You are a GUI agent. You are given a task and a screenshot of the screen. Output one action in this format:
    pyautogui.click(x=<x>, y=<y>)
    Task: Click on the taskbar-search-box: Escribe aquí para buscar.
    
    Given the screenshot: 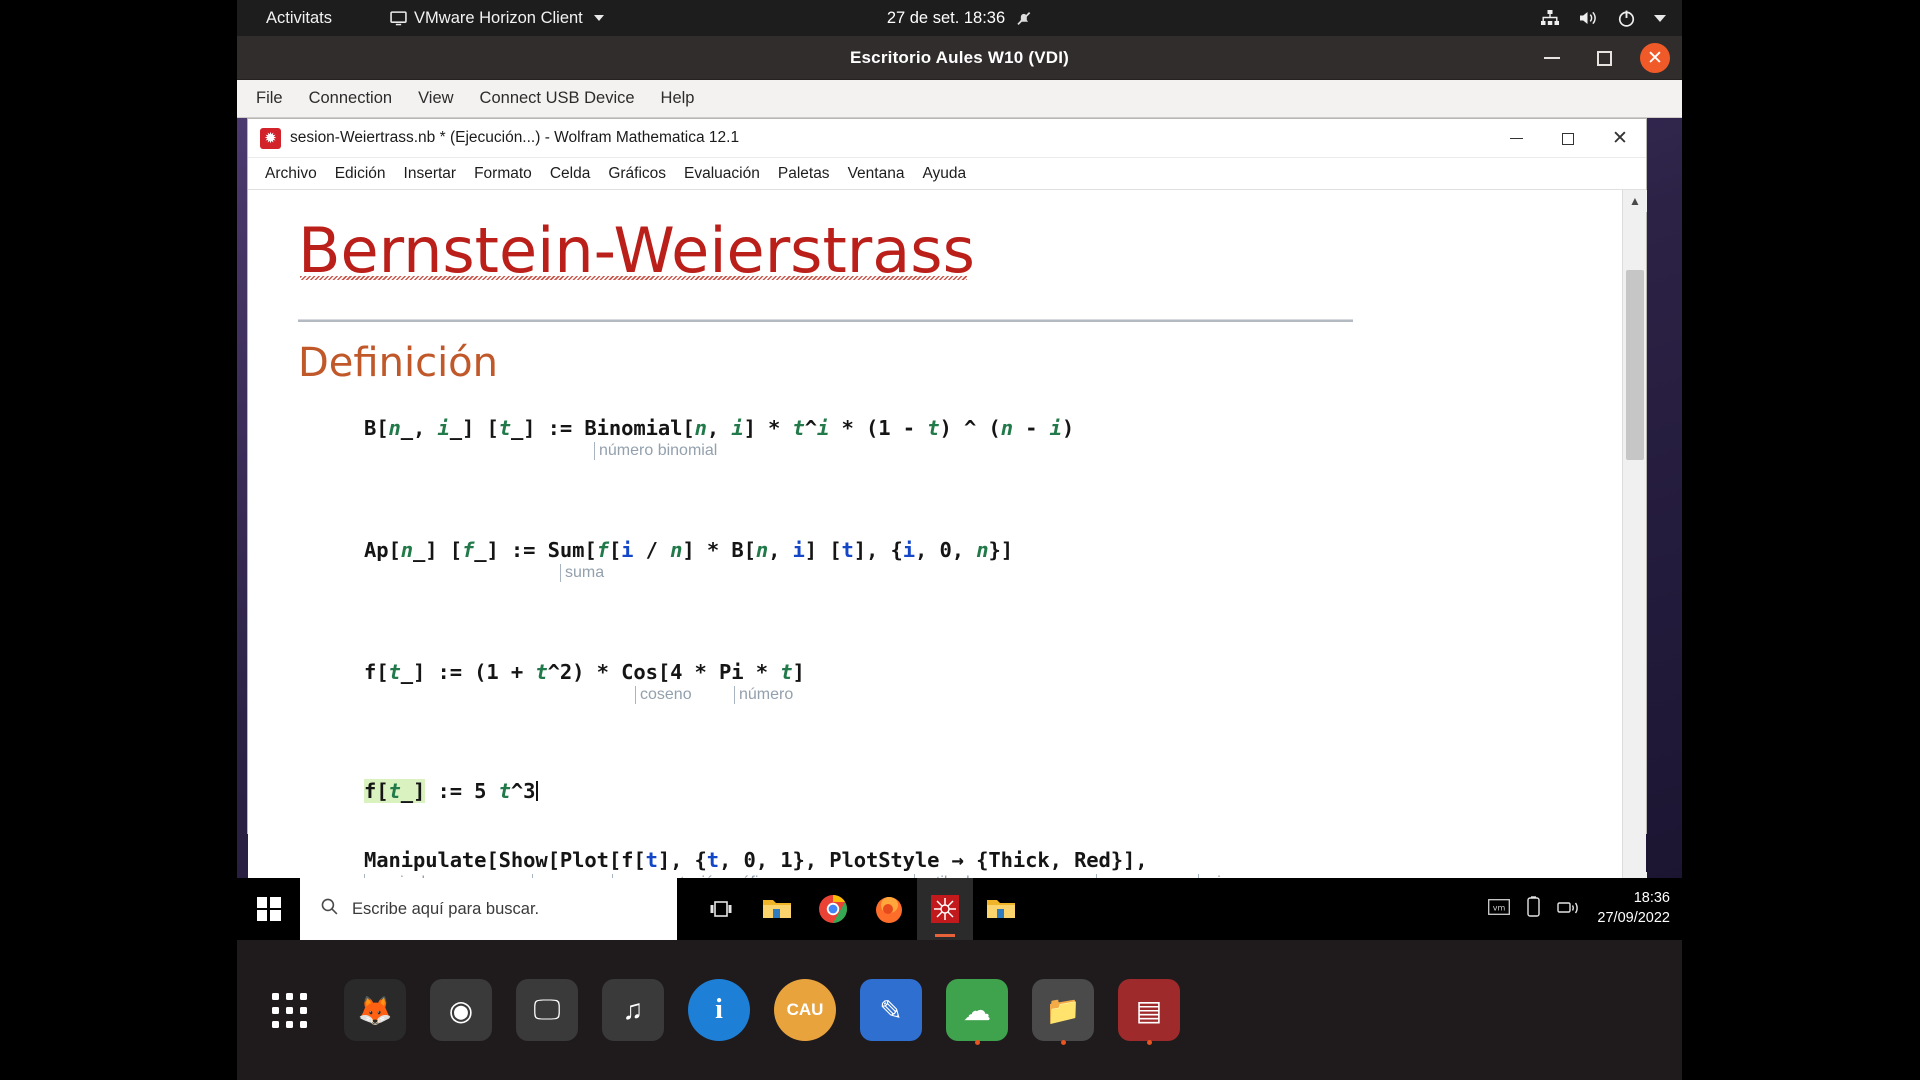 What is the action you would take?
    pyautogui.click(x=488, y=909)
    